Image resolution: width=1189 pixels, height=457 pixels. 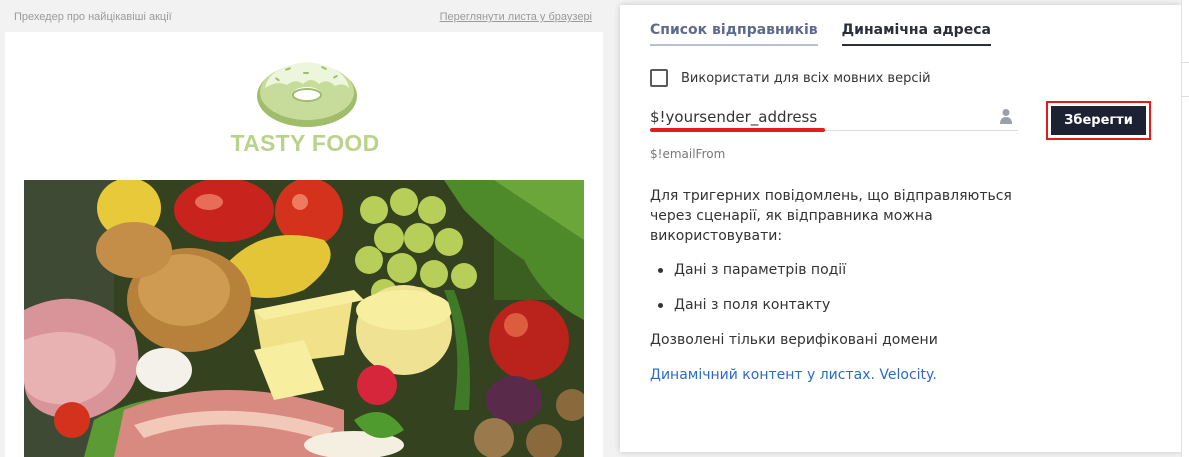 I want to click on highlight-underline, so click(x=737, y=130).